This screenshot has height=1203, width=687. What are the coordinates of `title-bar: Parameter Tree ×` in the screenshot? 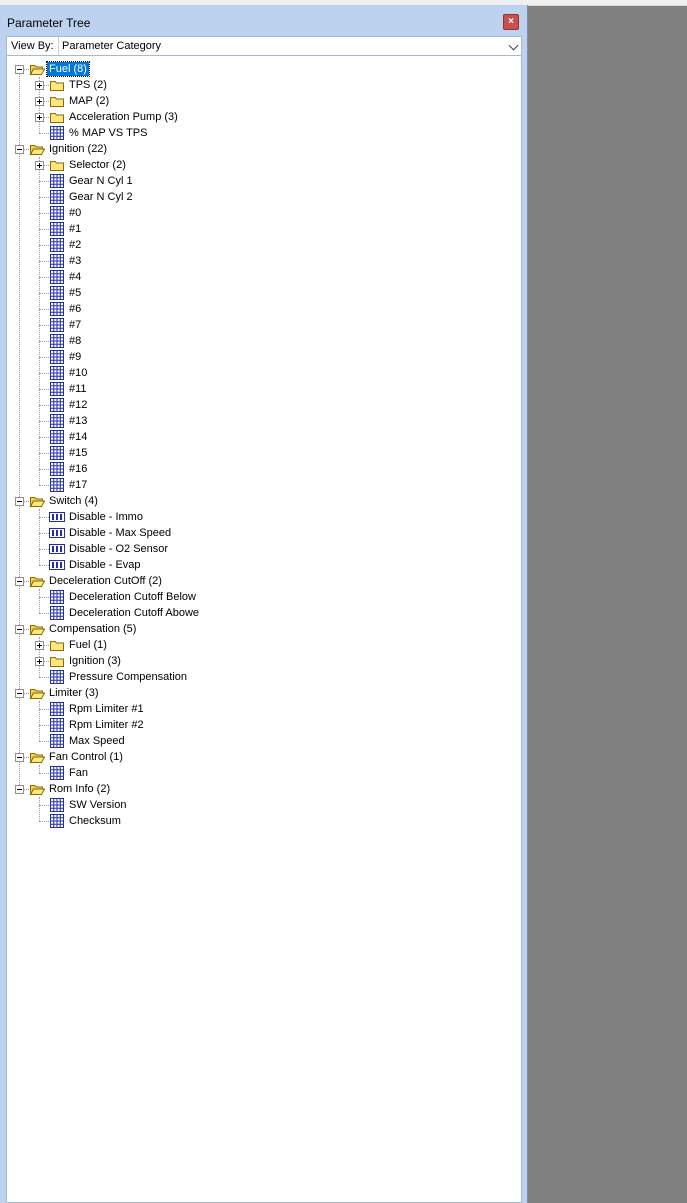 It's located at (263, 20).